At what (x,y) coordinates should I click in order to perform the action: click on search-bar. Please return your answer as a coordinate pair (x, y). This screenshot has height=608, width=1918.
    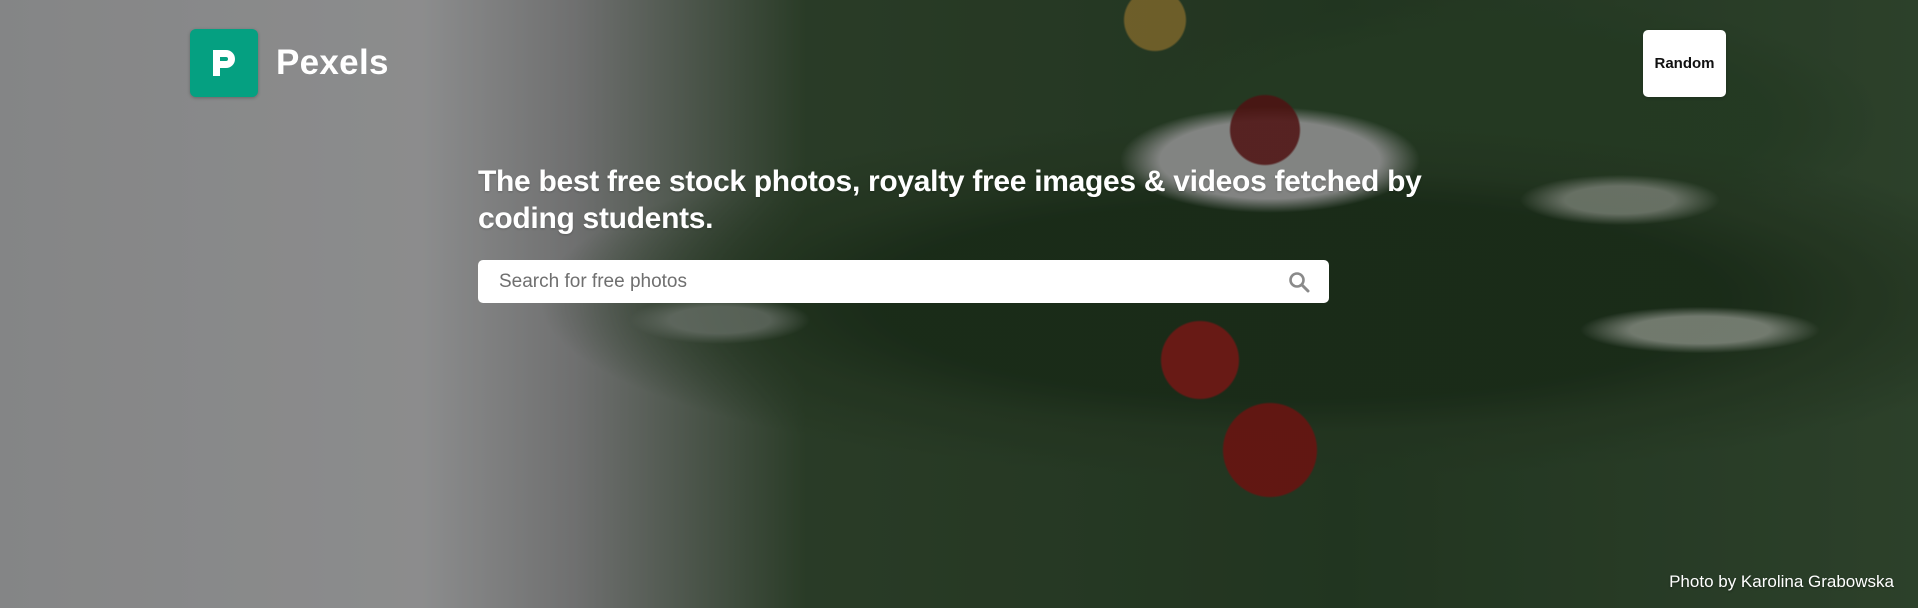
    Looking at the image, I should click on (903, 281).